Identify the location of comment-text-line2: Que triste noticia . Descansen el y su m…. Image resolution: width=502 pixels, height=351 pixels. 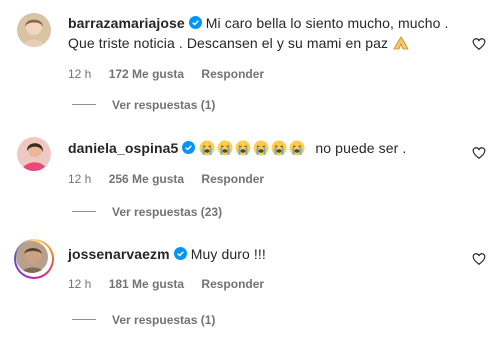
(228, 43).